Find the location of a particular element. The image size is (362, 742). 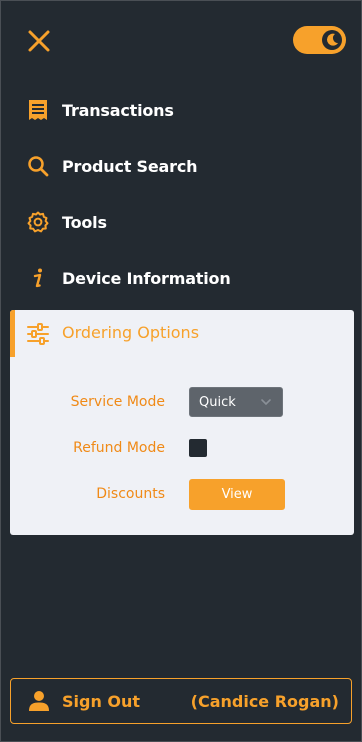

nav-label-device-information: Device Information is located at coordinates (146, 278).